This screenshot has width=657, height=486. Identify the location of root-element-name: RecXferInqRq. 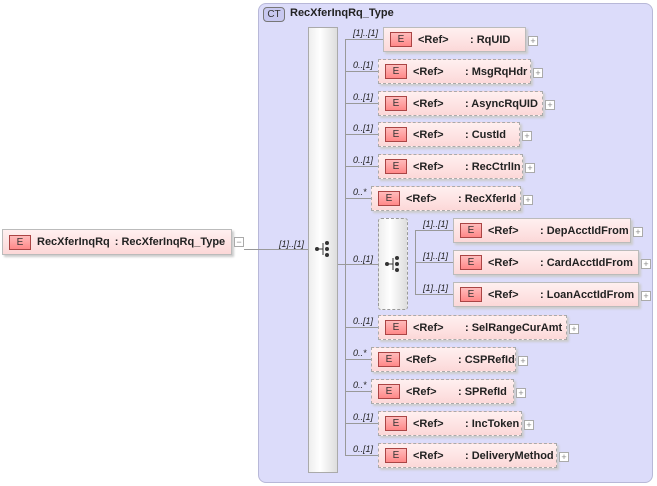
(73, 242).